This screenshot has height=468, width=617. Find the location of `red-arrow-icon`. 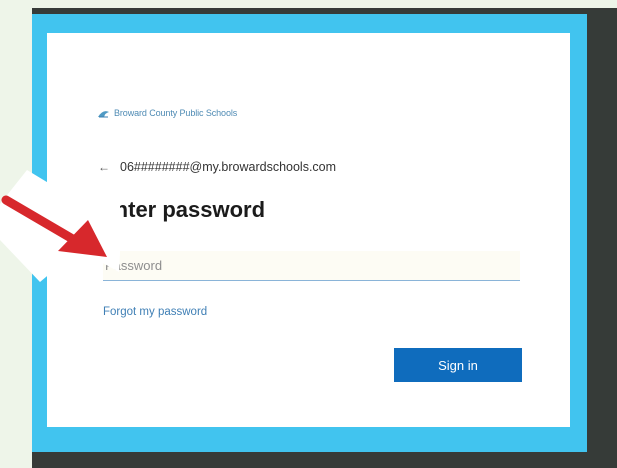

red-arrow-icon is located at coordinates (60, 226).